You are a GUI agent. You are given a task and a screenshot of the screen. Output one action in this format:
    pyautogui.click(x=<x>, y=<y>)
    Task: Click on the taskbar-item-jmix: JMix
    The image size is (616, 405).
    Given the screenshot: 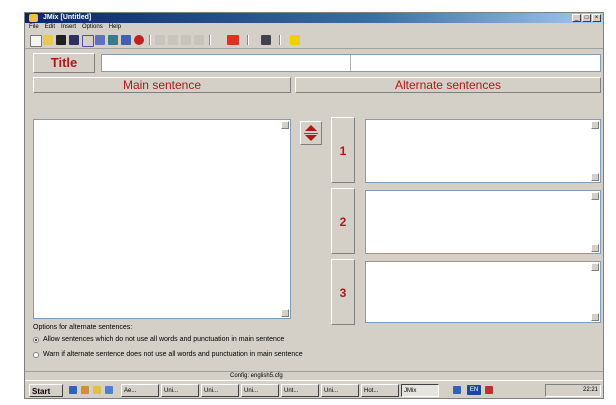 What is the action you would take?
    pyautogui.click(x=420, y=390)
    